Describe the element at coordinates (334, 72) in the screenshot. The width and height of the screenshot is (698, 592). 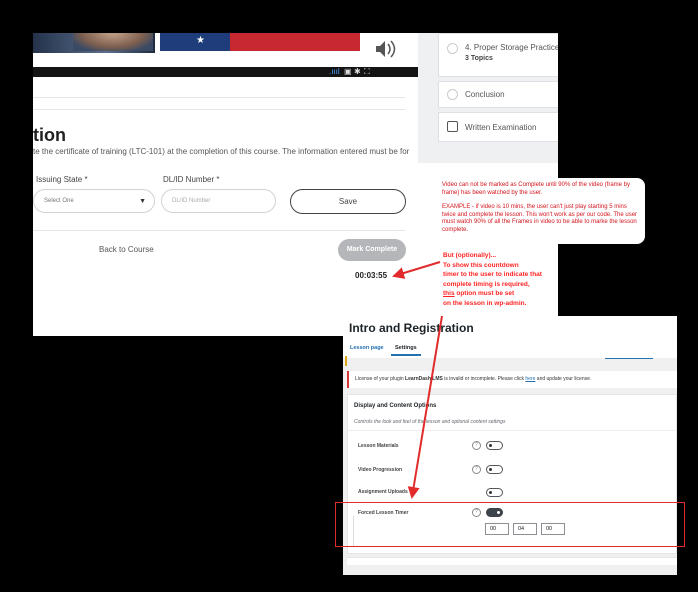
I see `volume-icon: .ıııl` at that location.